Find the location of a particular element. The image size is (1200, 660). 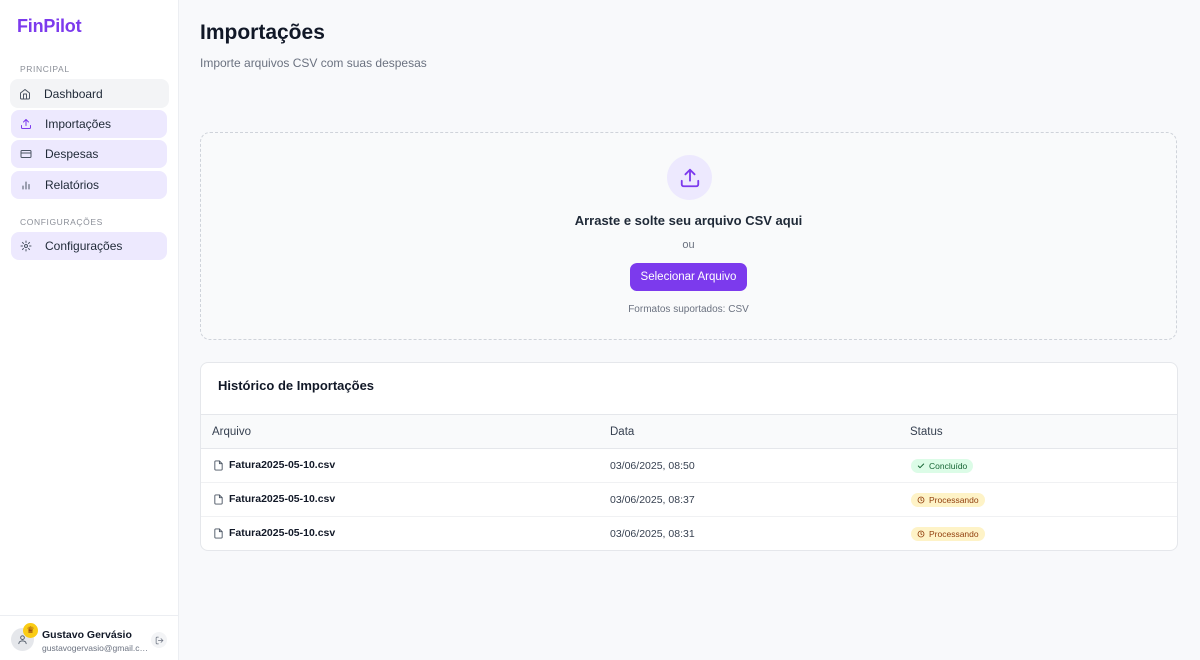

check-icon is located at coordinates (921, 466).